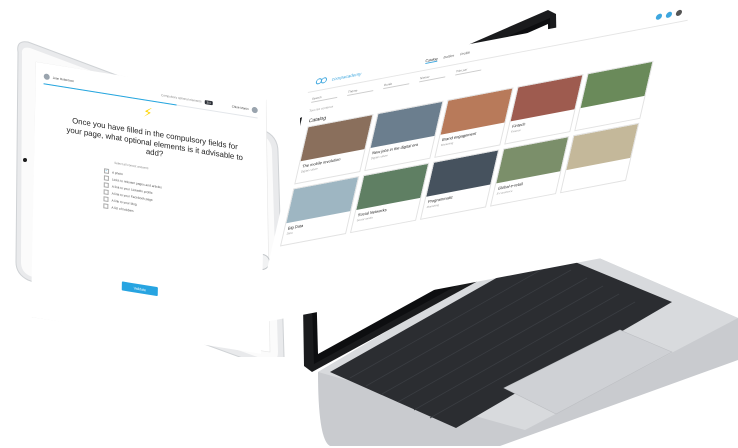 This screenshot has width=738, height=448. I want to click on step-label: Compulsory optional elements, so click(181, 98).